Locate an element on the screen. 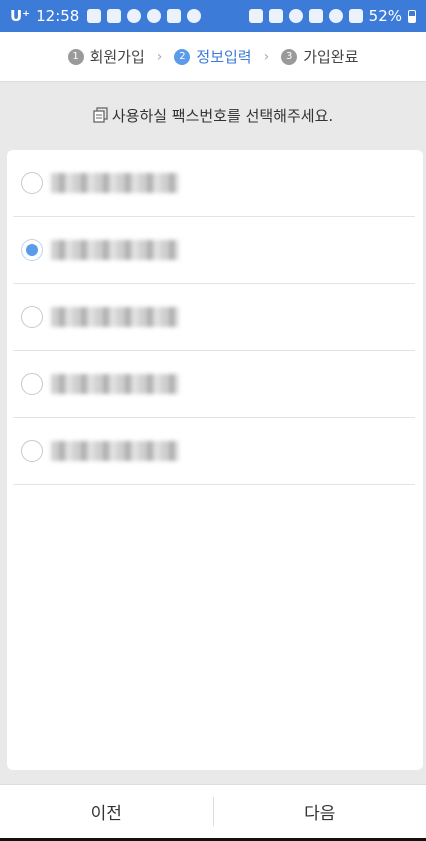 This screenshot has height=841, width=426. radio-button-selected is located at coordinates (32, 250).